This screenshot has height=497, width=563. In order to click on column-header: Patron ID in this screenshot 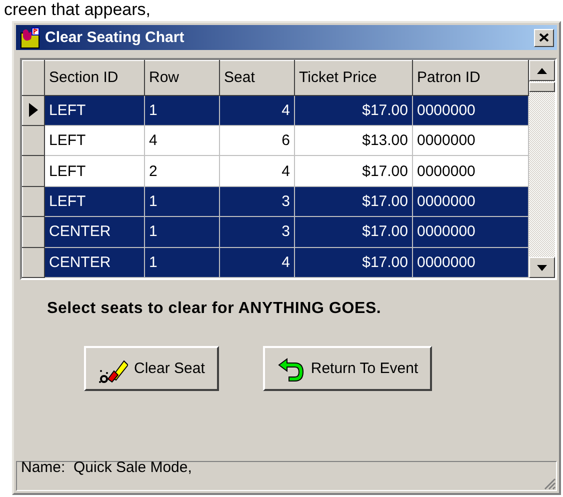, I will do `click(470, 78)`.